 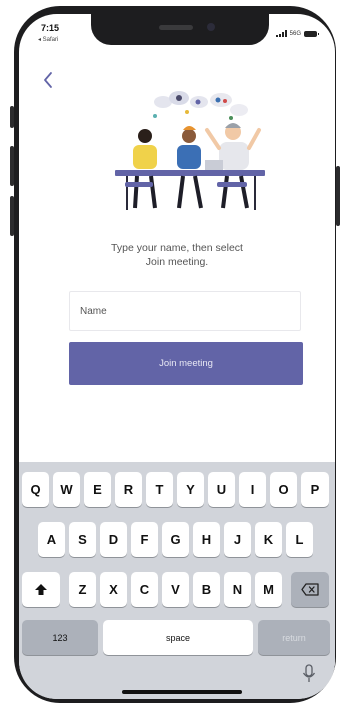 I want to click on key-v: V, so click(x=175, y=589).